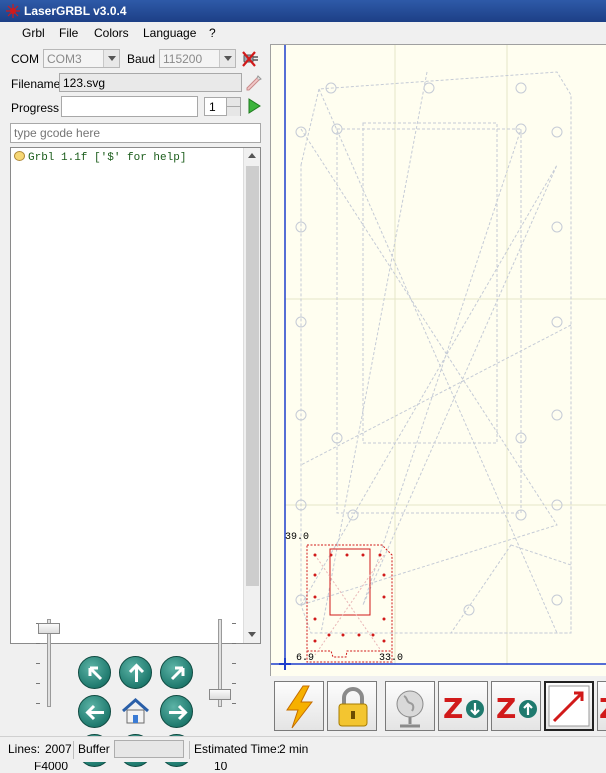  I want to click on com-port-select: COM3, so click(81, 58).